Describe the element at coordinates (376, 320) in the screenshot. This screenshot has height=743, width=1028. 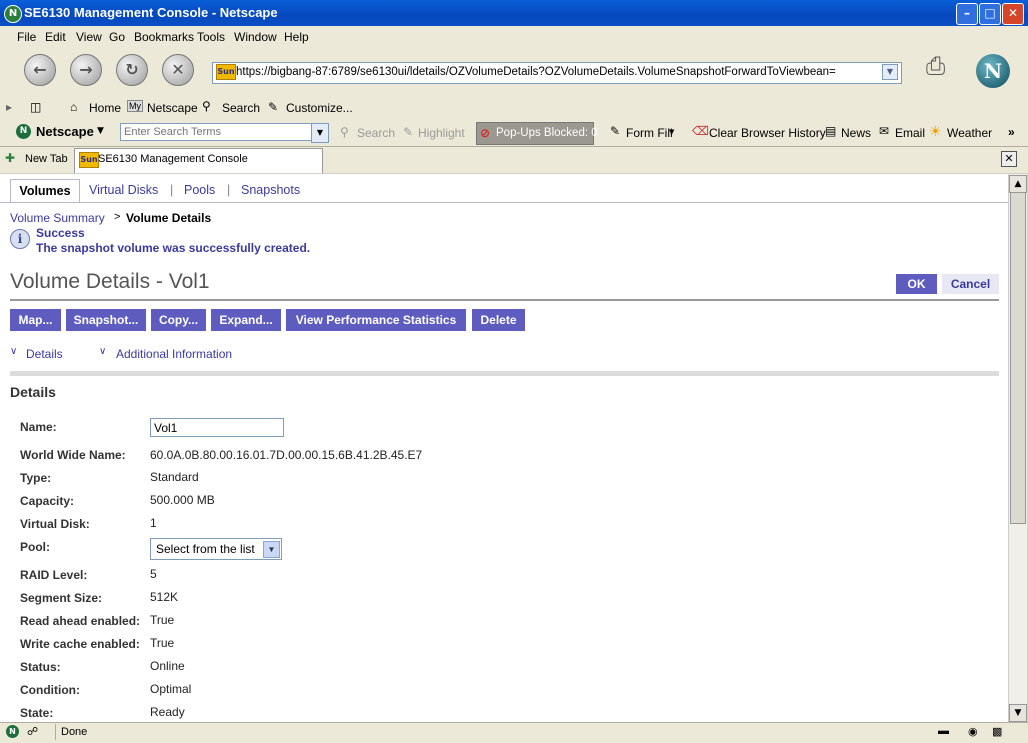
I see `view-performance-statistics-button: View Performance Statistics` at that location.